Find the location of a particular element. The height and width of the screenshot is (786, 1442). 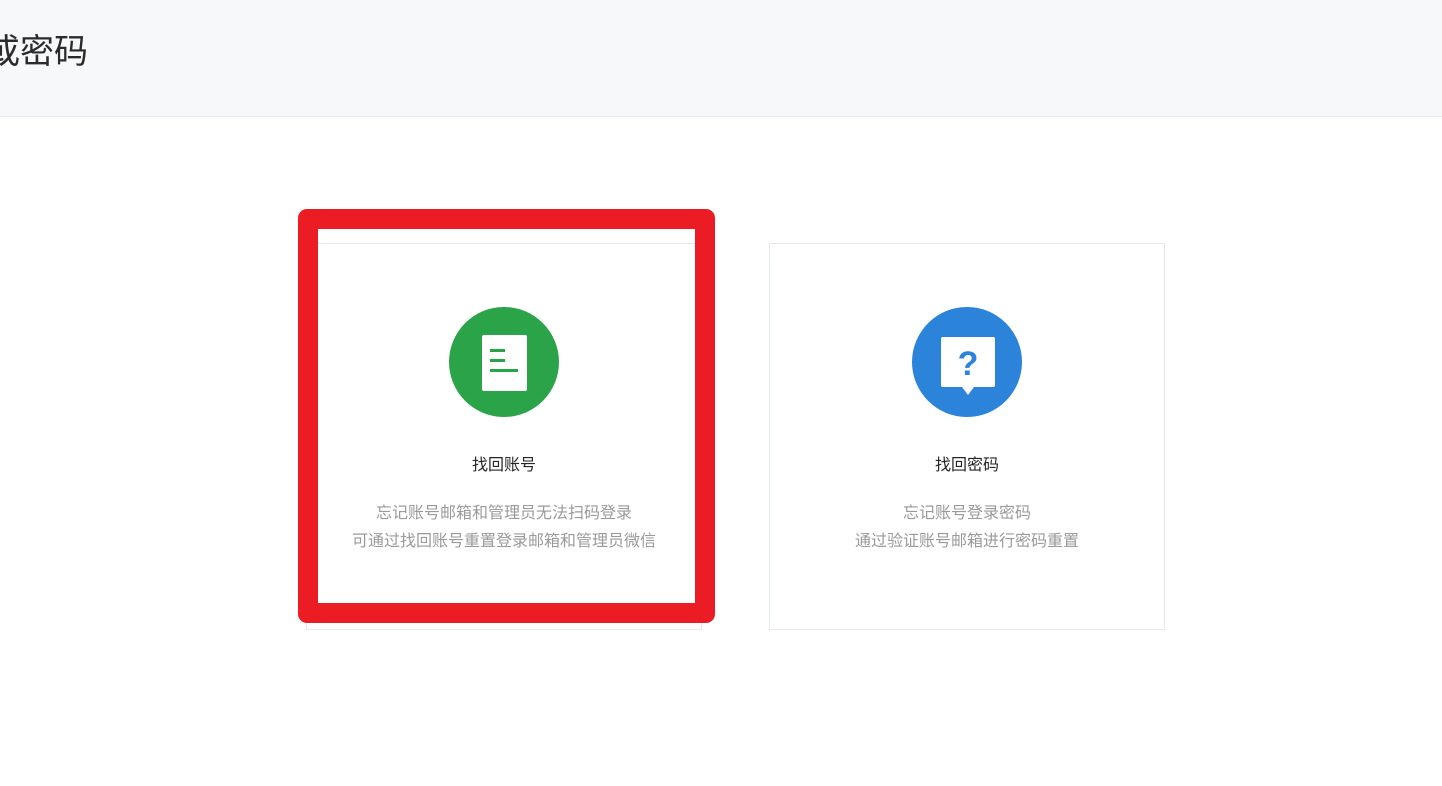

card-title: 找回密码 is located at coordinates (966, 464).